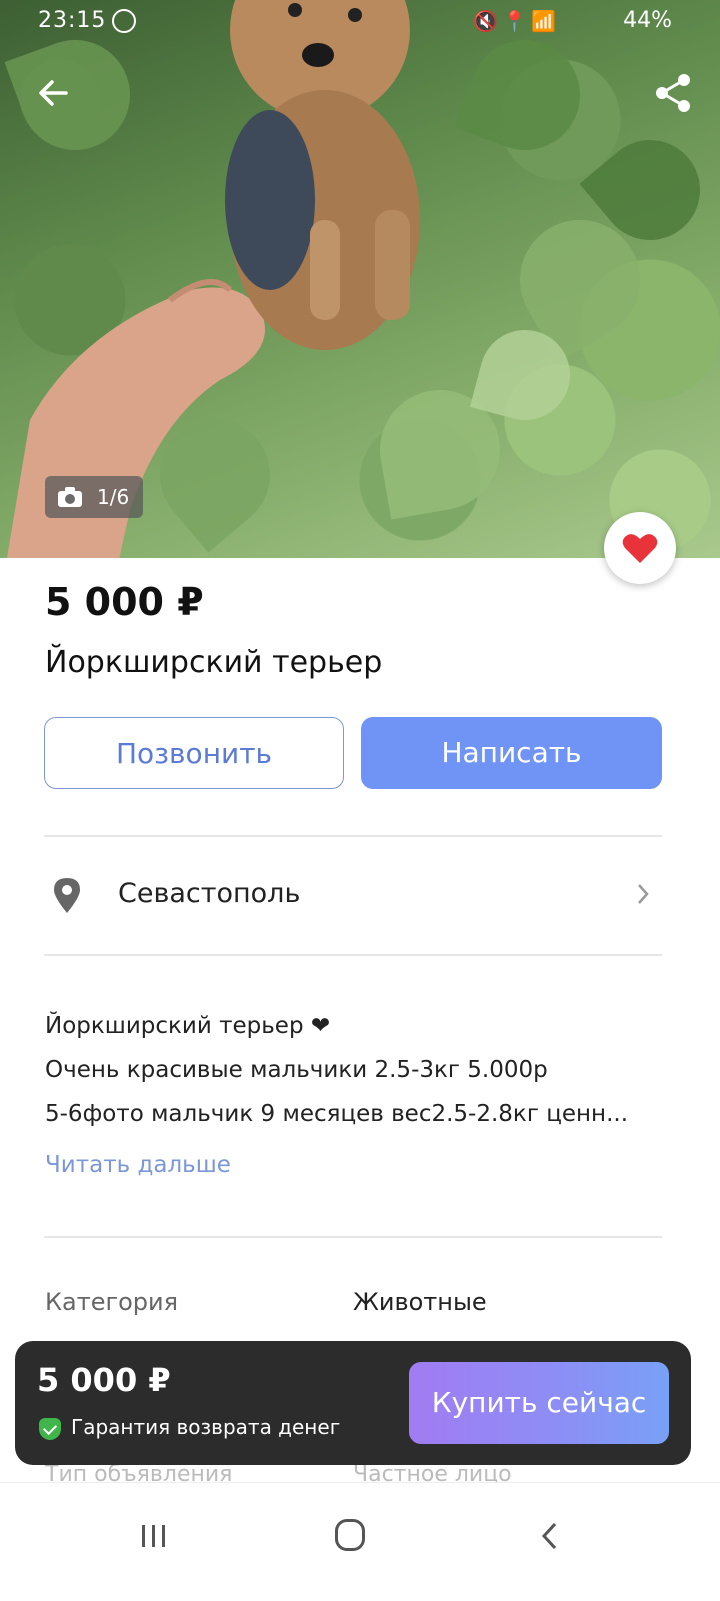 This screenshot has width=720, height=1601. I want to click on description-line: Очень красивые мальчики 2.5-3кг 5.000р, so click(296, 1070).